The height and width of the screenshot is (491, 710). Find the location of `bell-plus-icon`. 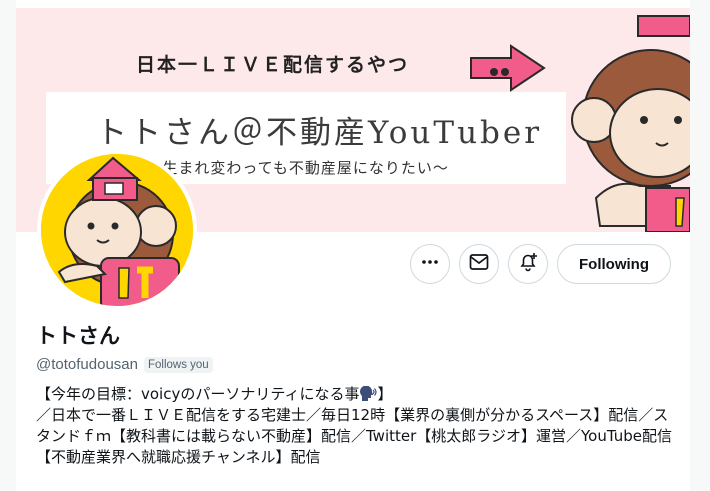

bell-plus-icon is located at coordinates (528, 264).